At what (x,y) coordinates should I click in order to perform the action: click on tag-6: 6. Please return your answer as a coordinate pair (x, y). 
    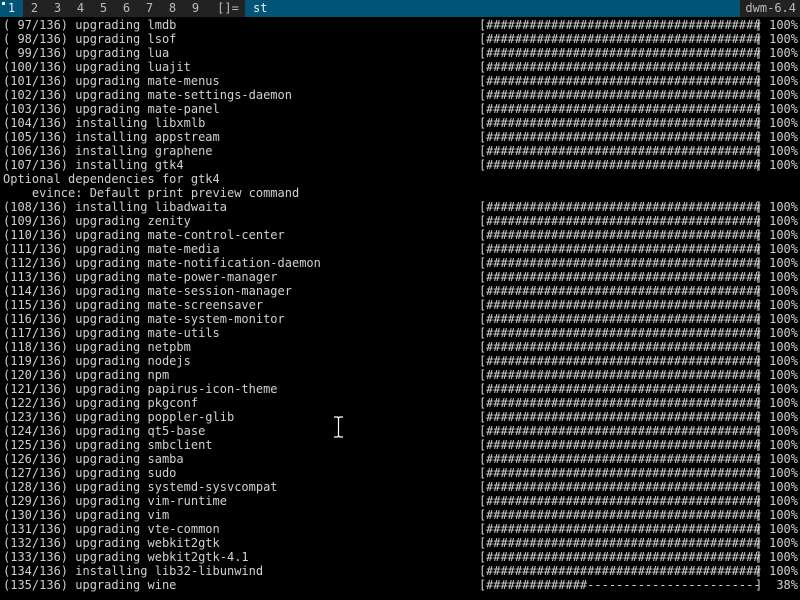
    Looking at the image, I should click on (126, 8).